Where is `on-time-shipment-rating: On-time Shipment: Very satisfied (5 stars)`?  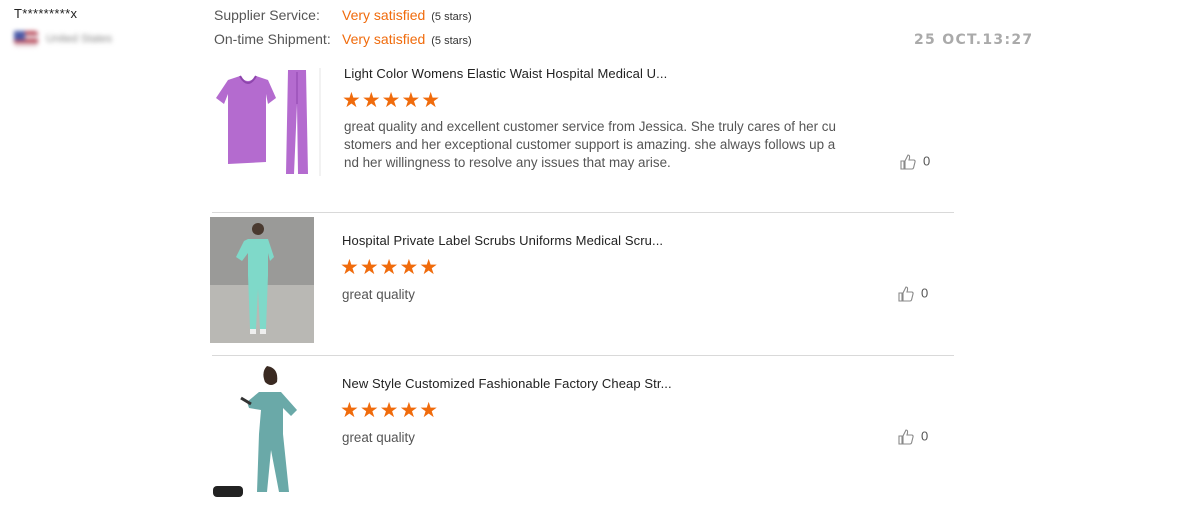
on-time-shipment-rating: On-time Shipment: Very satisfied (5 stars) is located at coordinates (343, 39).